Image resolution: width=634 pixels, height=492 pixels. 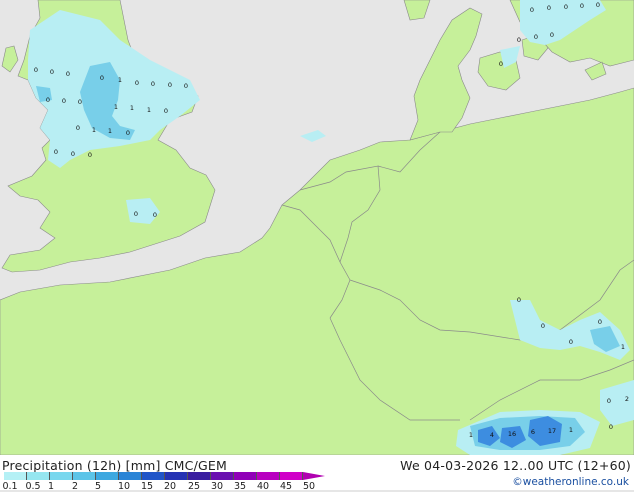 What do you see at coordinates (51, 486) in the screenshot?
I see `legend-label: 1` at bounding box center [51, 486].